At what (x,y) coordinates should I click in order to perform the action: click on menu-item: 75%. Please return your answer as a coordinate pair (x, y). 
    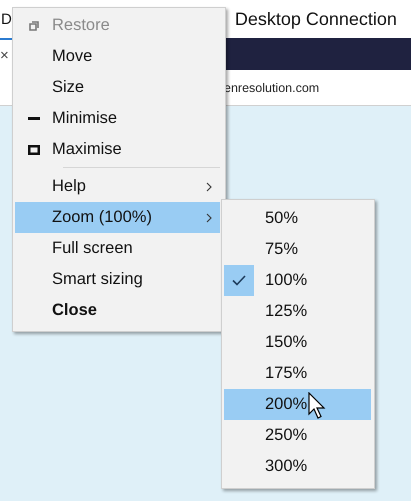
    Looking at the image, I should click on (297, 249).